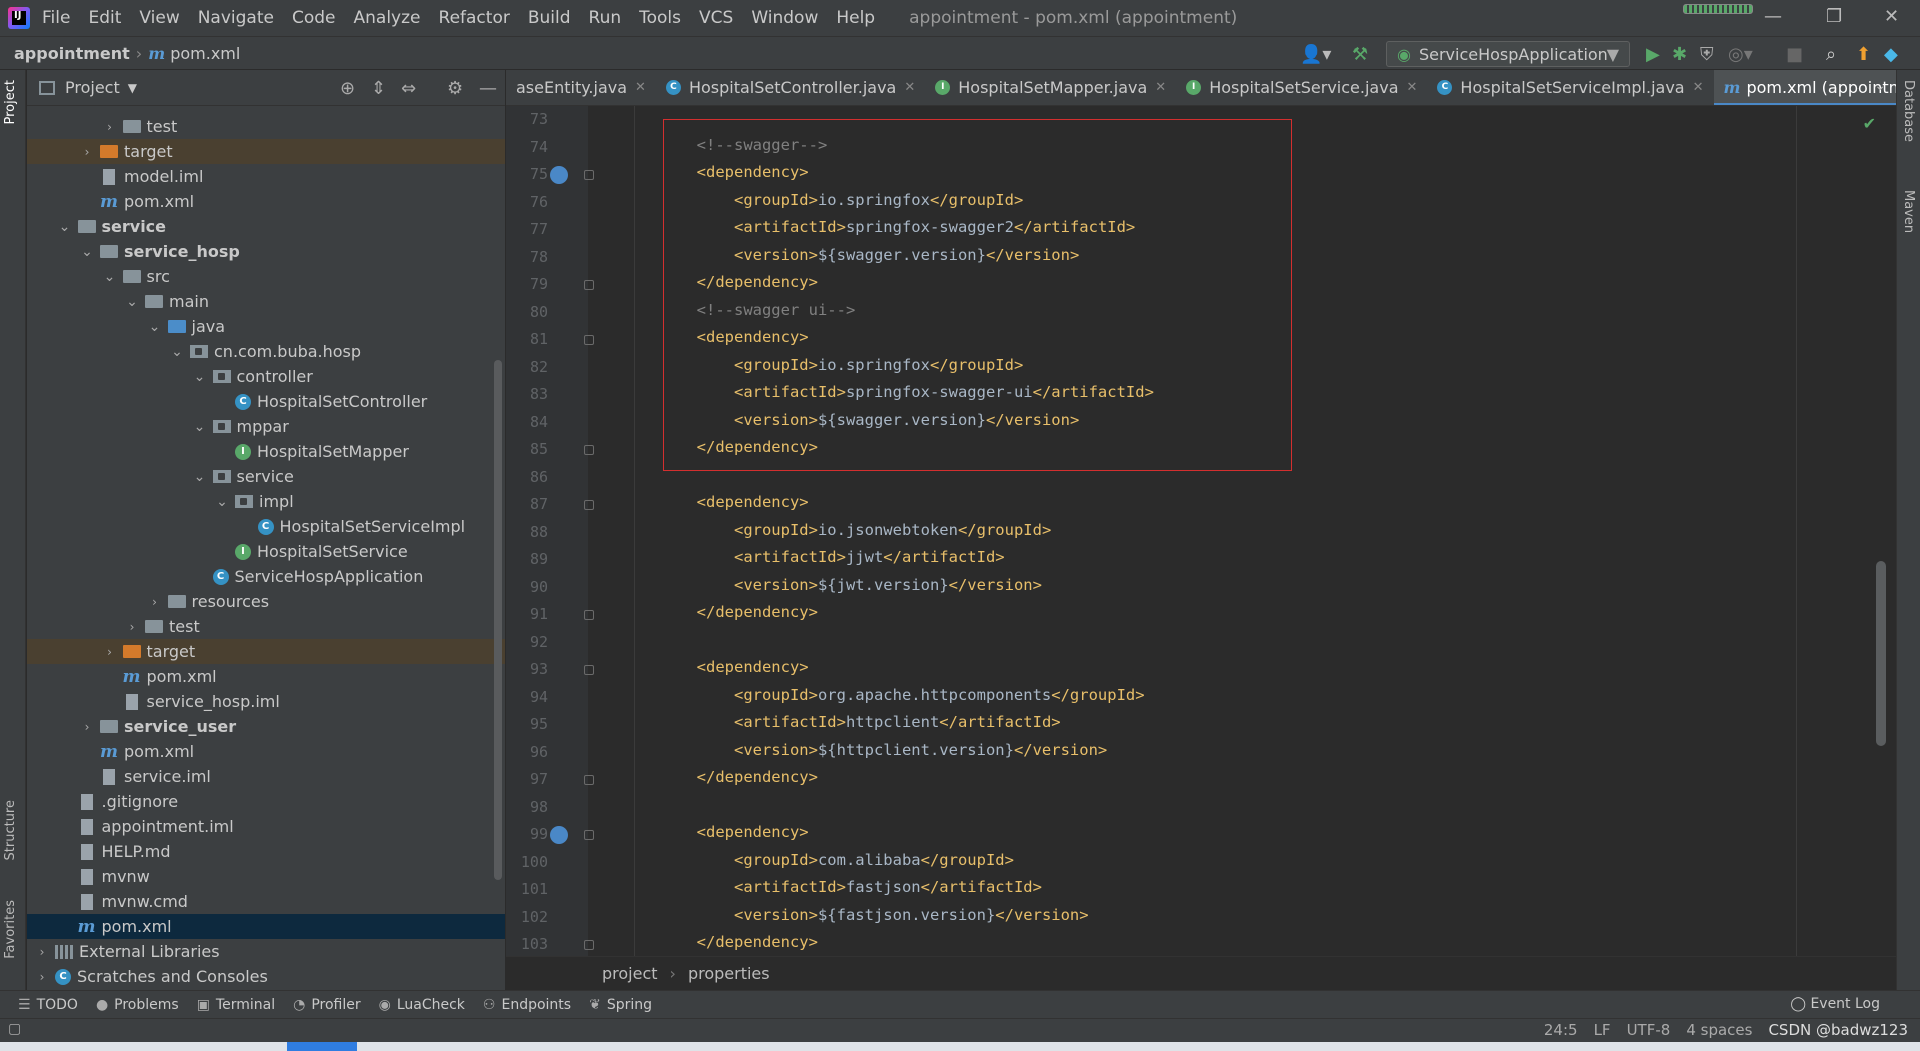 The width and height of the screenshot is (1920, 1051). What do you see at coordinates (266, 651) in the screenshot?
I see `tree-item: › target` at bounding box center [266, 651].